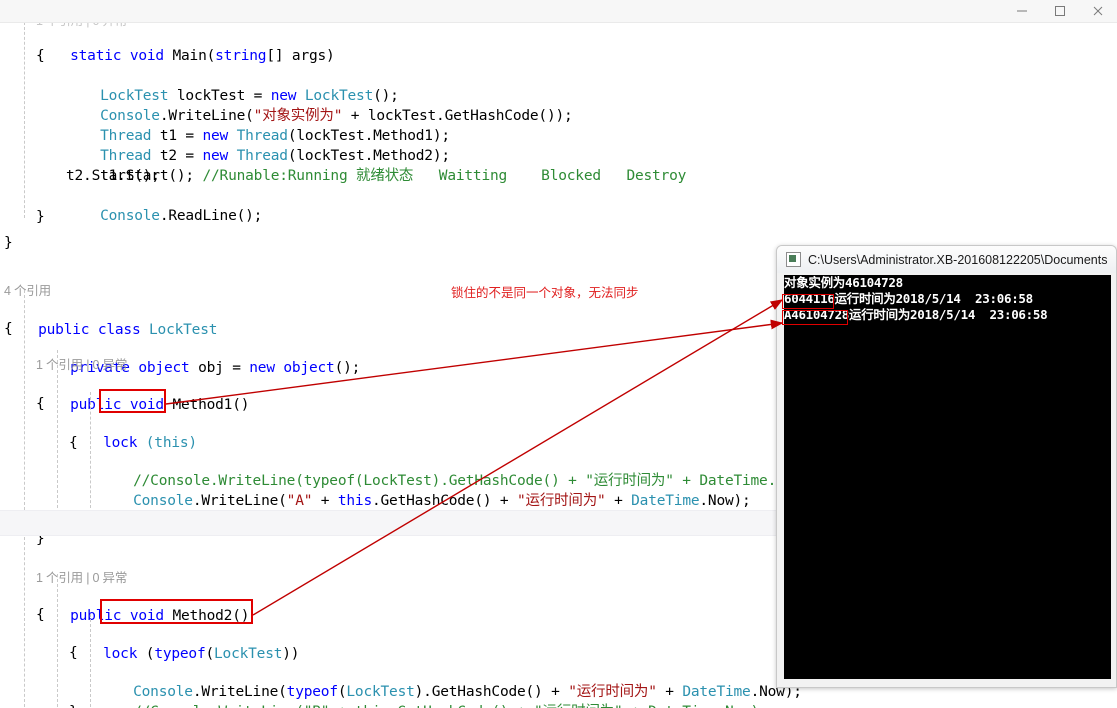 This screenshot has height=708, width=1117. What do you see at coordinates (64, 330) in the screenshot?
I see `keyword-public: public` at bounding box center [64, 330].